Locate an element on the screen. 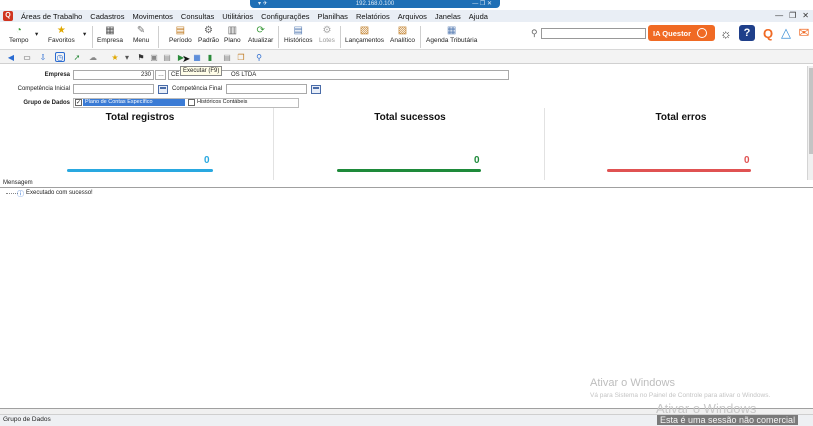 Image resolution: width=813 pixels, height=426 pixels. plano-button: ▥ Plano is located at coordinates (232, 34).